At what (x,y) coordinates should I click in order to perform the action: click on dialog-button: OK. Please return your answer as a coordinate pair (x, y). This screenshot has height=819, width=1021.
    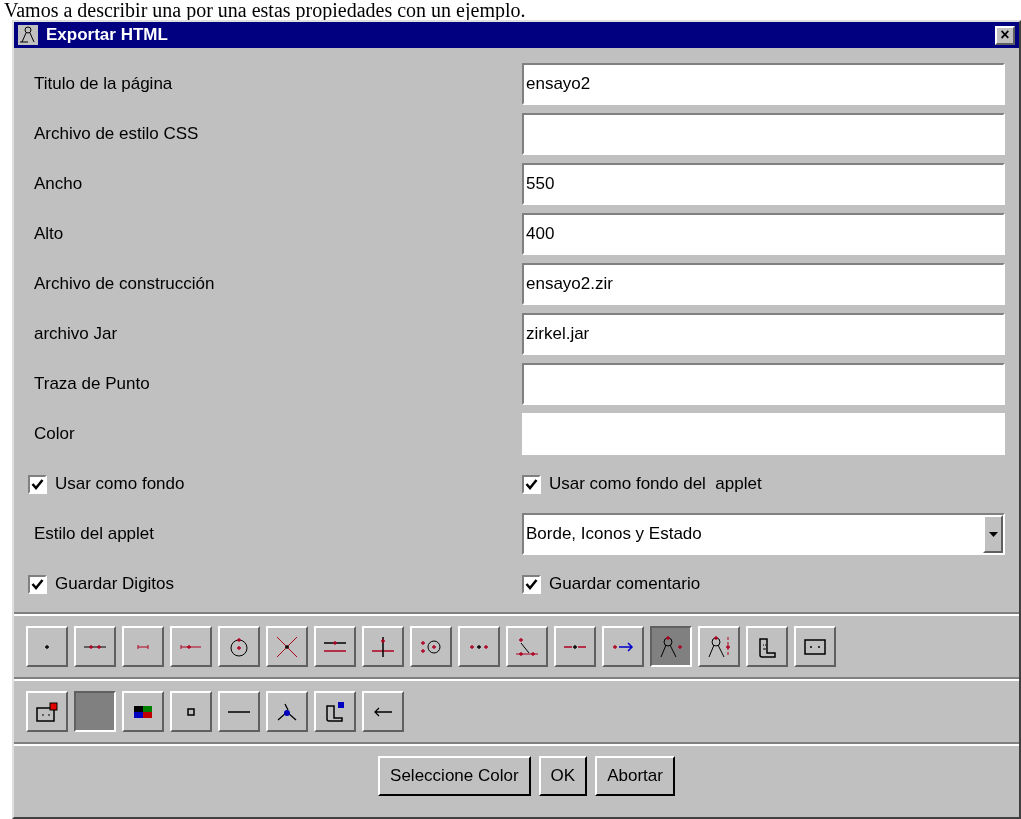
    Looking at the image, I should click on (563, 776).